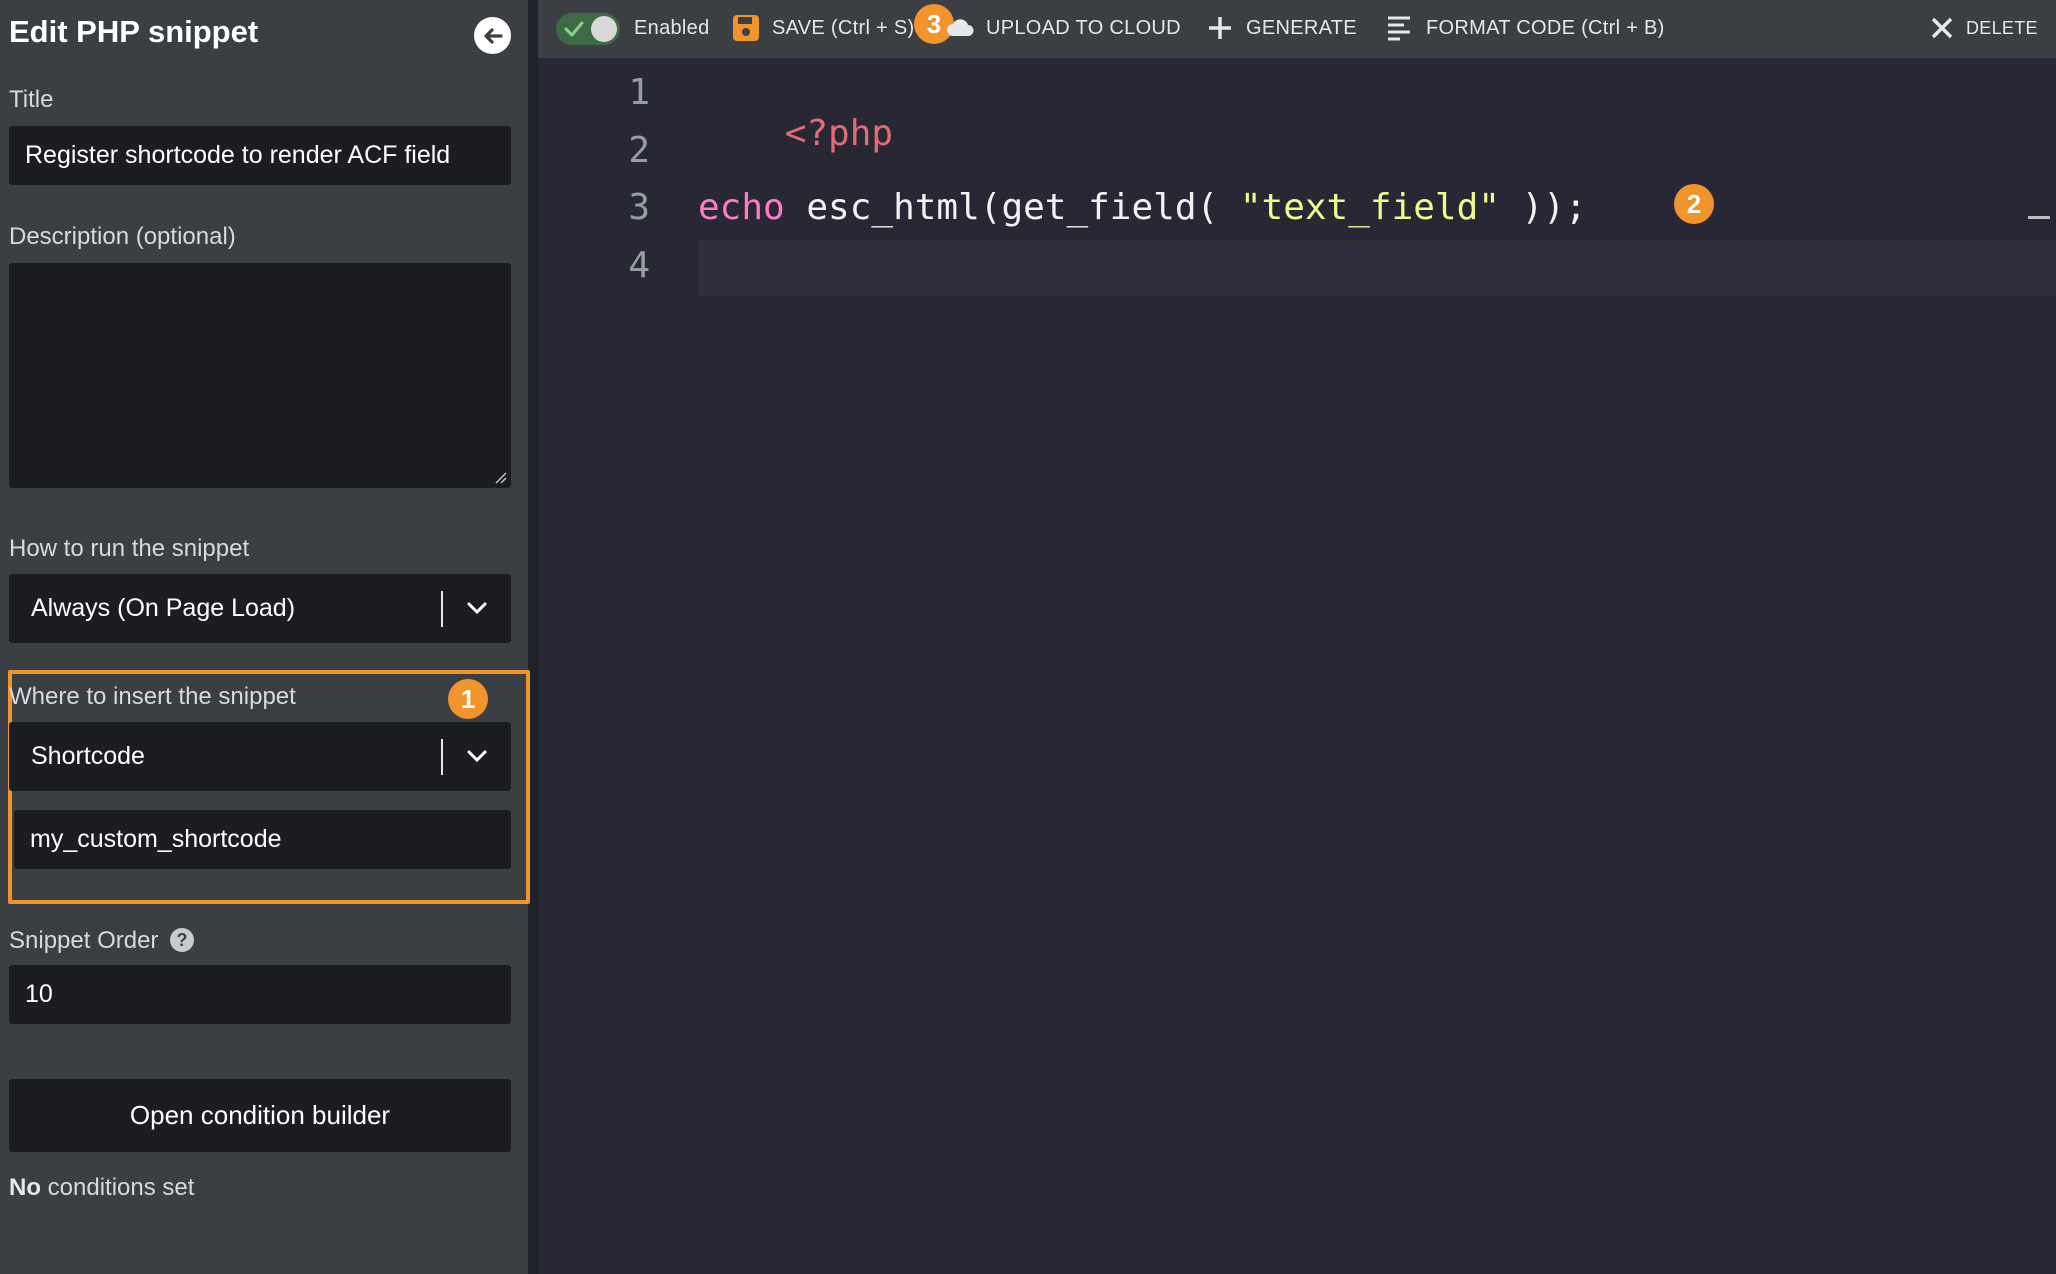  I want to click on echo-keyword: echo, so click(741, 207).